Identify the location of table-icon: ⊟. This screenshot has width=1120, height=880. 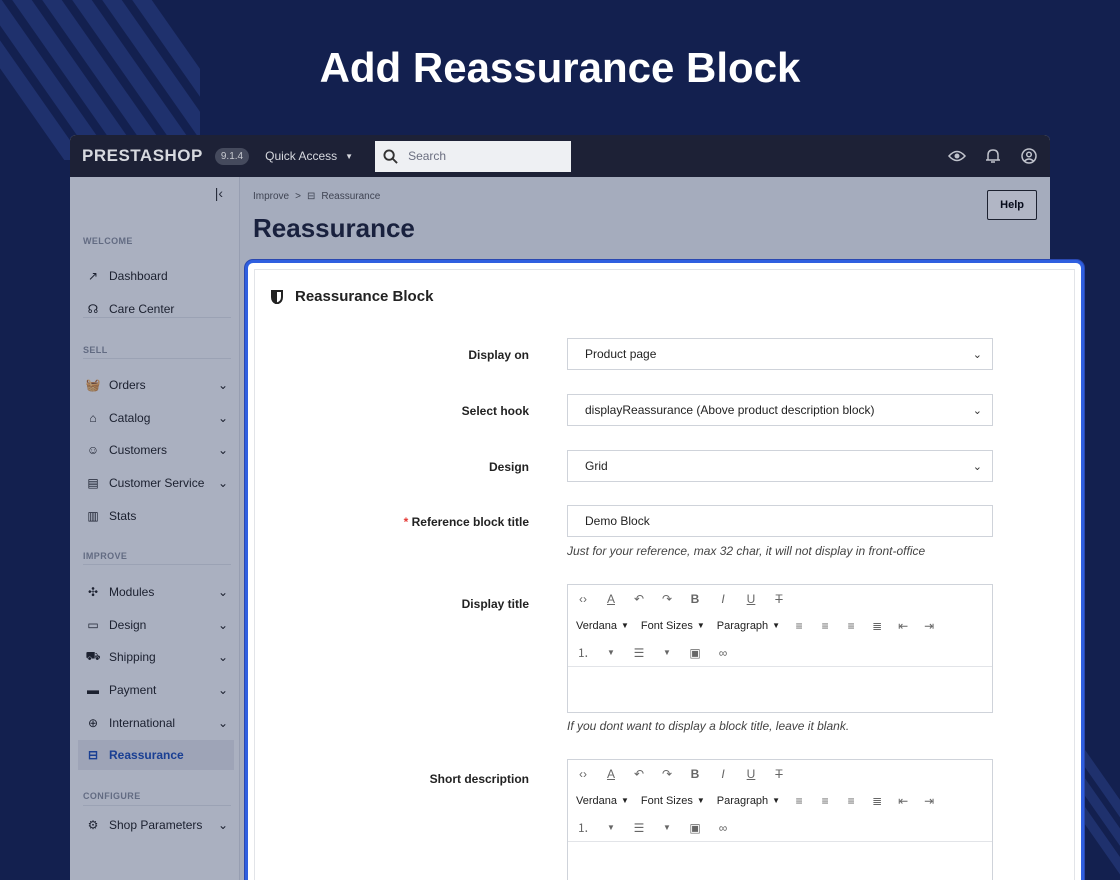
(93, 755).